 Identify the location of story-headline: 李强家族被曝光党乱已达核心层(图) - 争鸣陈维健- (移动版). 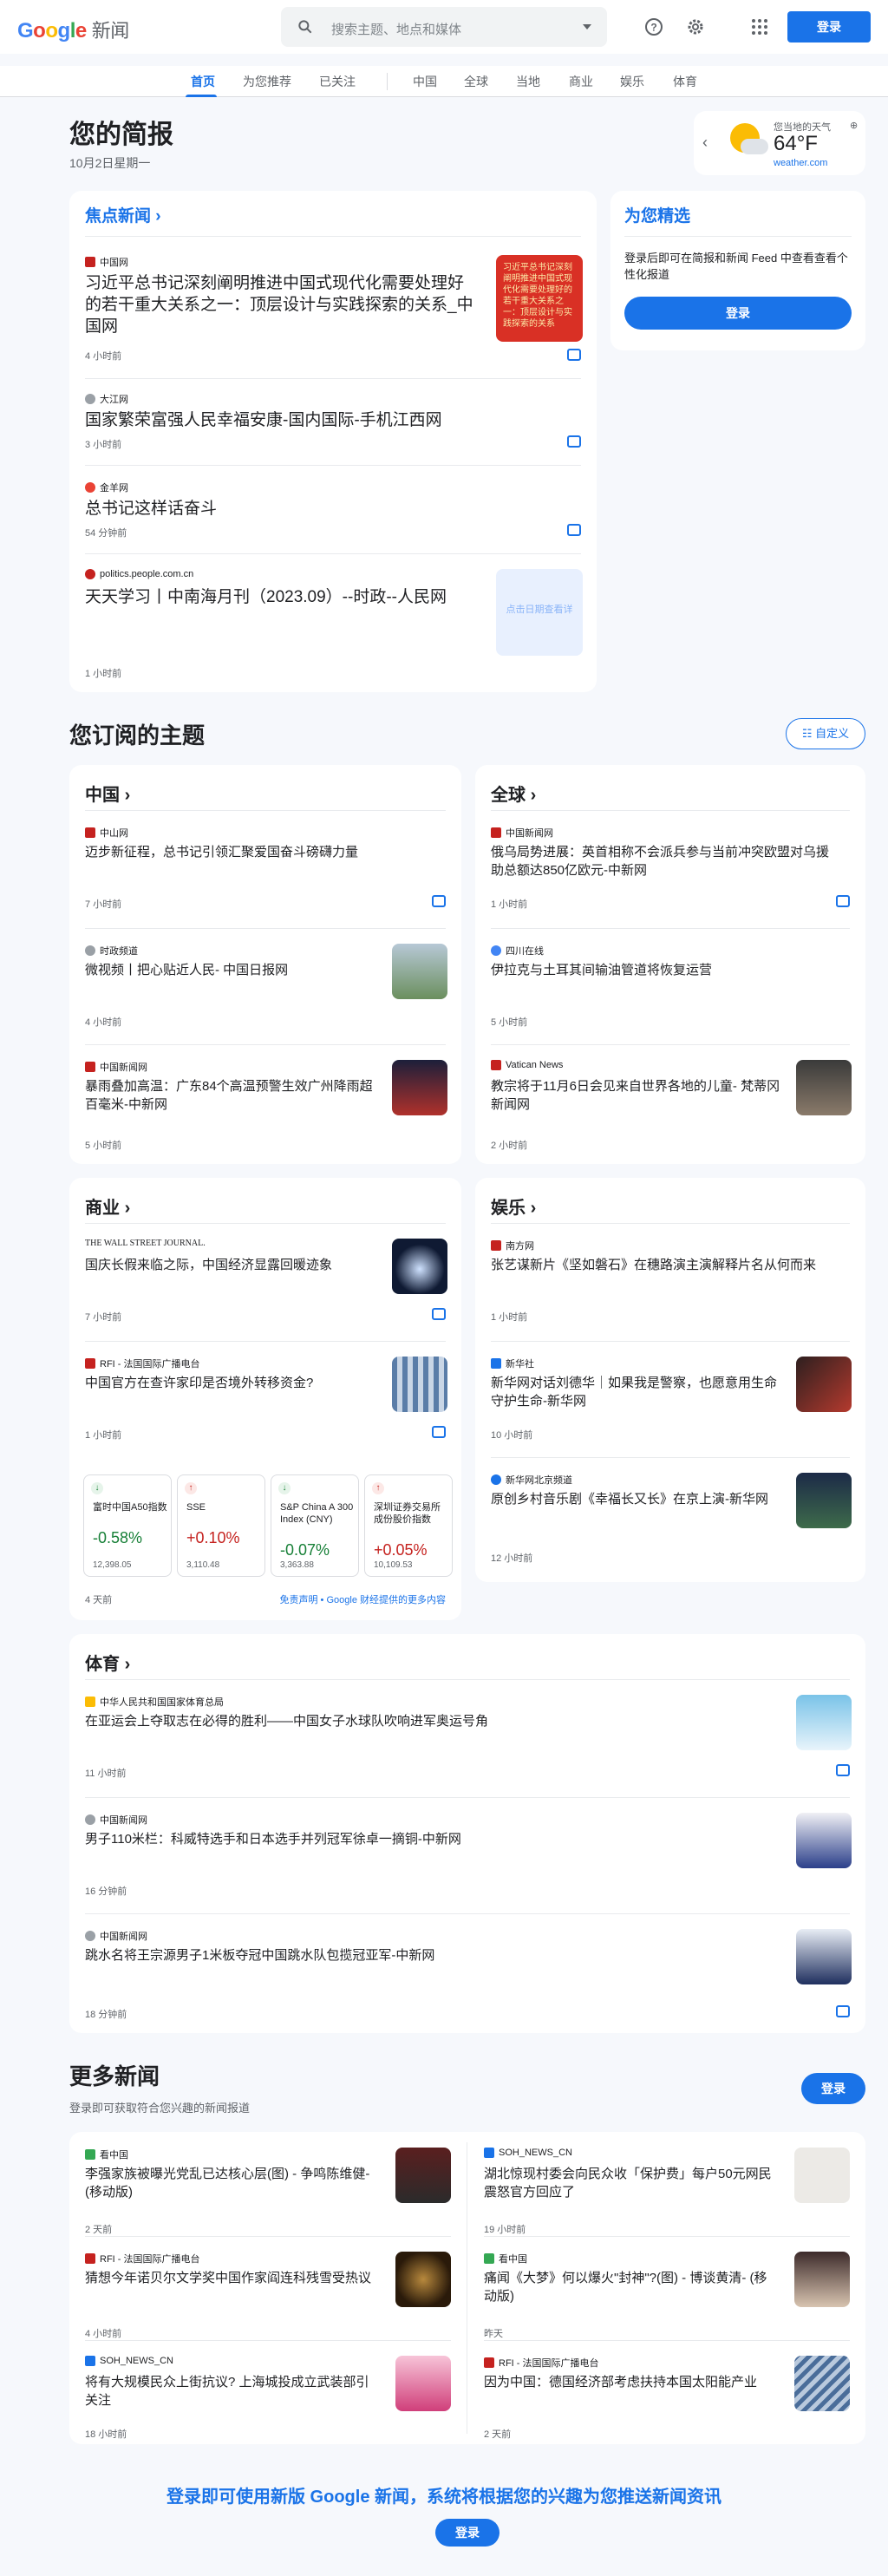
(233, 2183).